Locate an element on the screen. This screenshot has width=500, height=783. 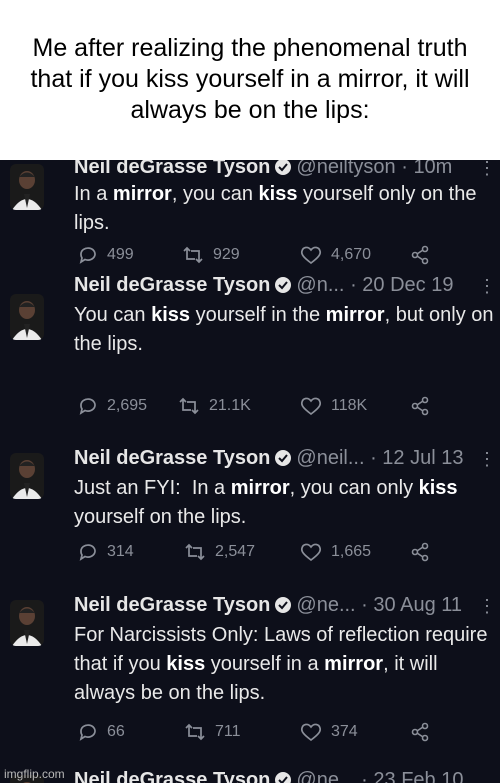
like-button: 118K is located at coordinates (333, 406).